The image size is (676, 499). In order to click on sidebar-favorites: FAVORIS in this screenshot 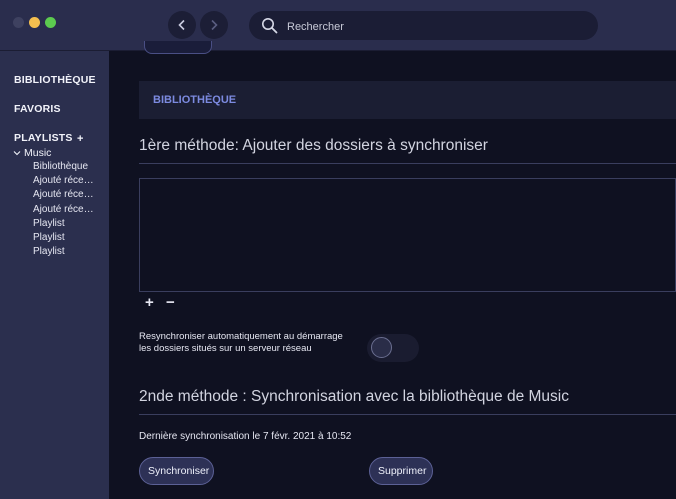, I will do `click(37, 109)`.